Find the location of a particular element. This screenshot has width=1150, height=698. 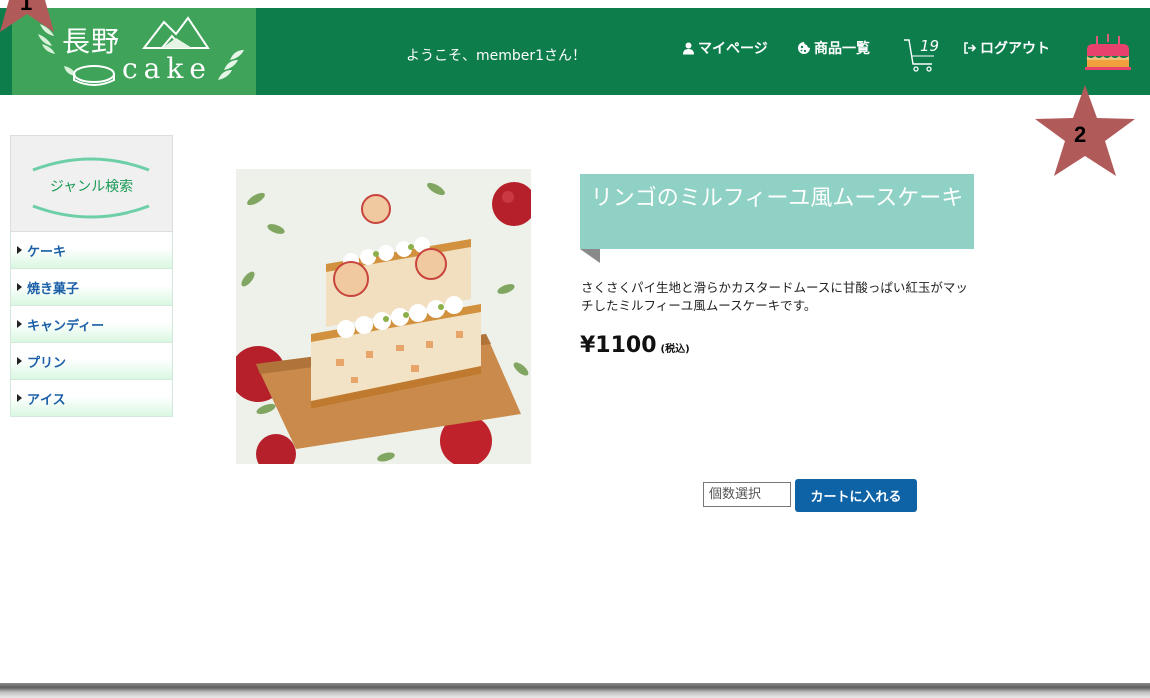

genre-item-candy: キャンディー is located at coordinates (91, 324).